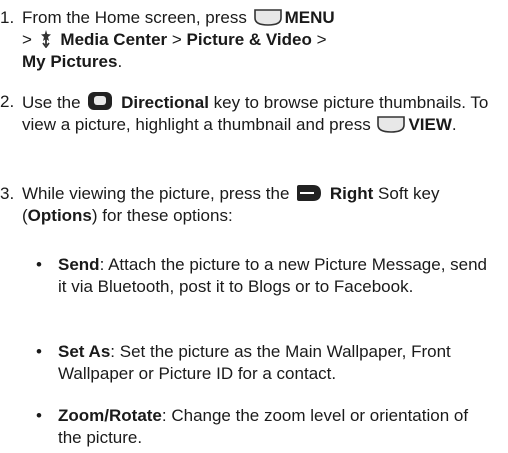 The width and height of the screenshot is (508, 453). I want to click on step-number: 2., so click(7, 101).